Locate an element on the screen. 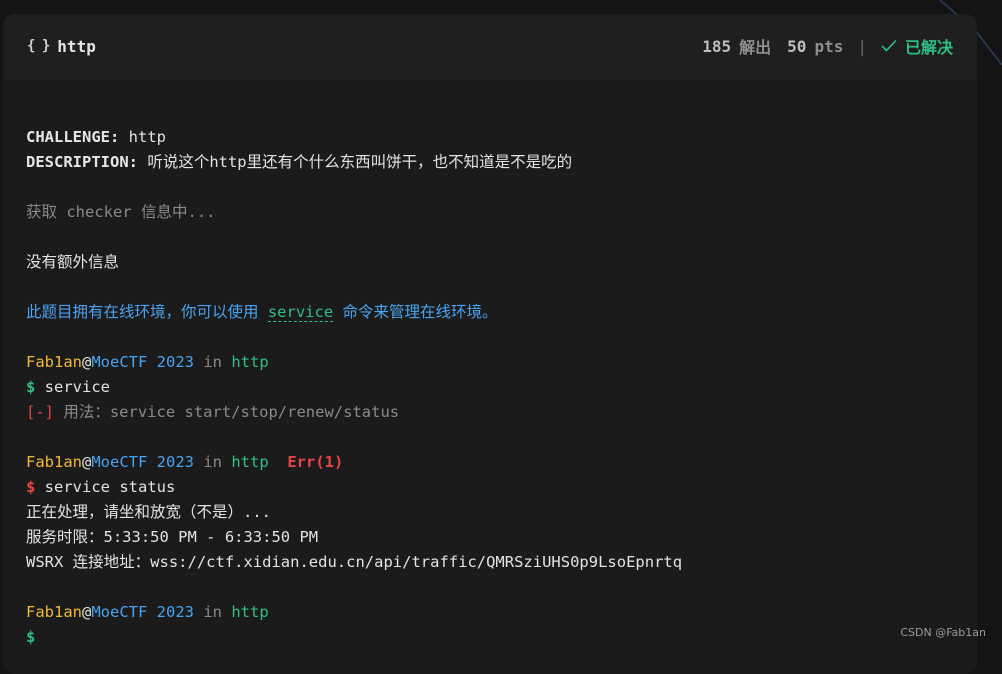 This screenshot has width=1002, height=674. challenge-label: CHALLENGE: is located at coordinates (72, 137).